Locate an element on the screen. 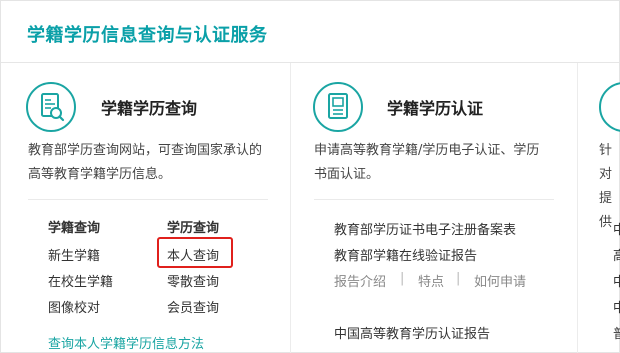 This screenshot has height=353, width=620. link-report-intro: 报告介绍 is located at coordinates (360, 280).